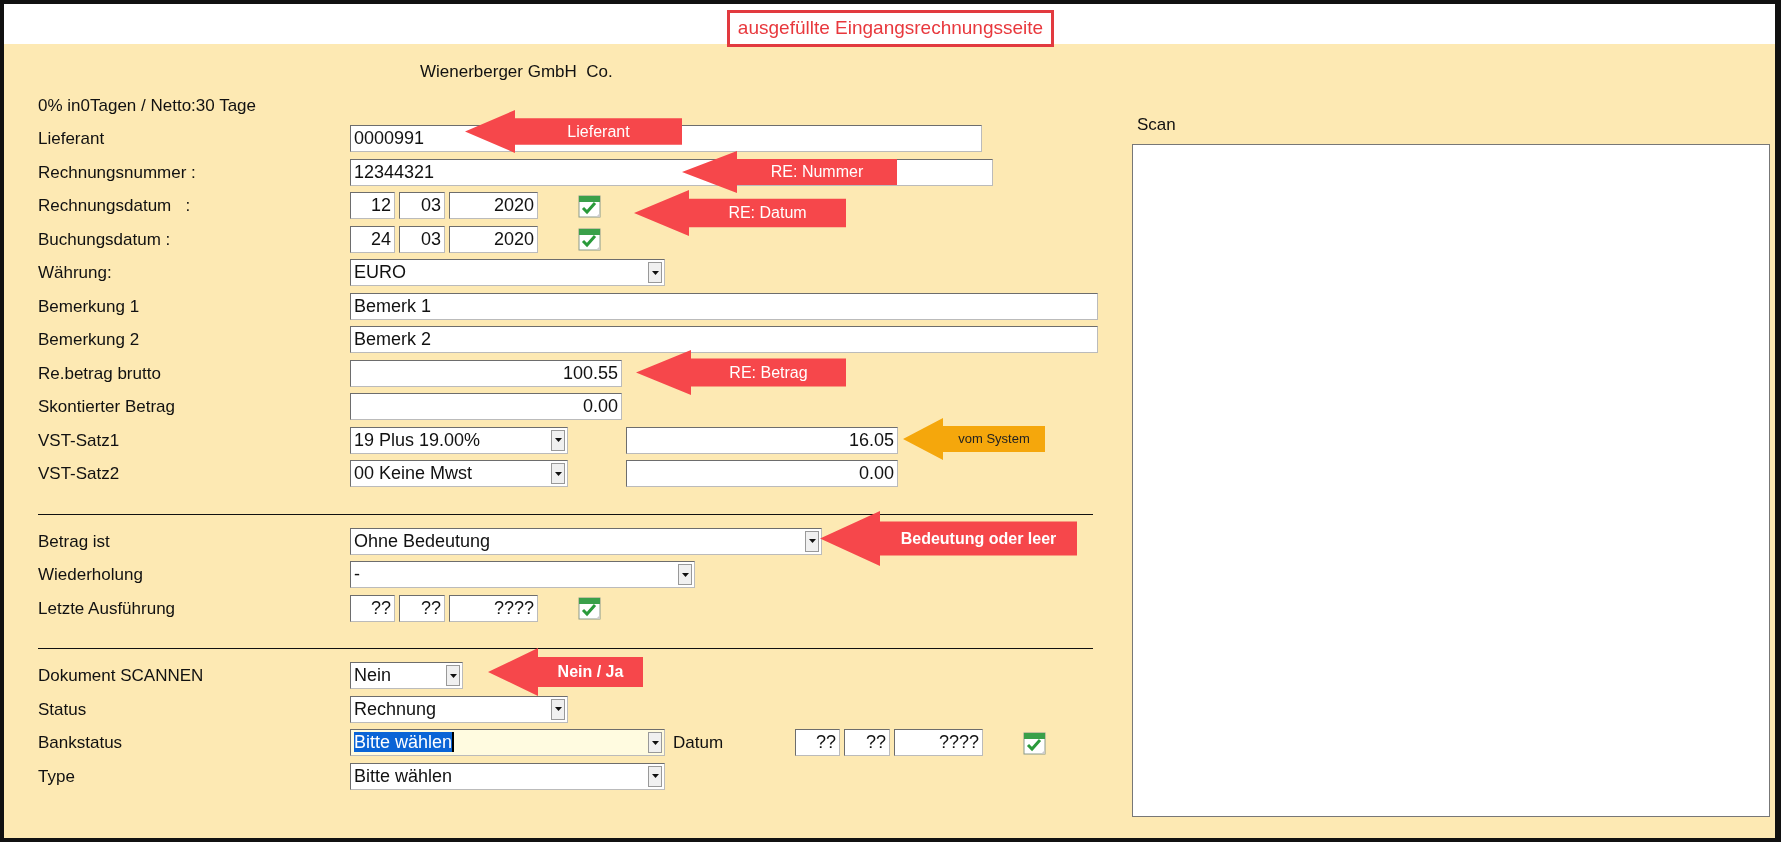 Image resolution: width=1781 pixels, height=842 pixels. I want to click on field-label: Letzte Ausführung, so click(107, 608).